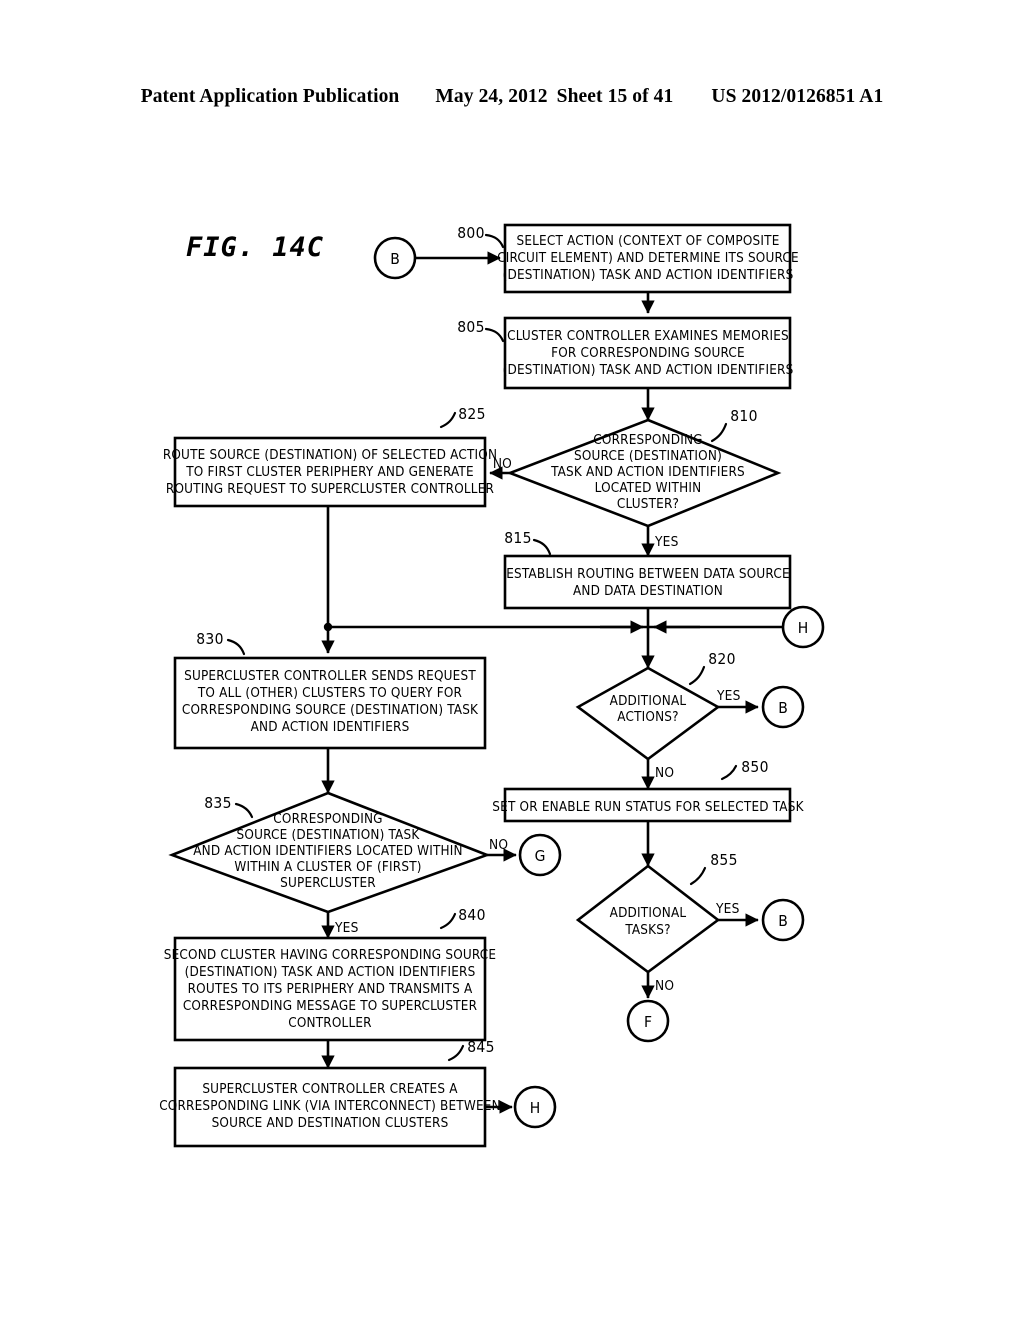 This screenshot has height=1320, width=1024. I want to click on connector-f-855: F, so click(648, 1021).